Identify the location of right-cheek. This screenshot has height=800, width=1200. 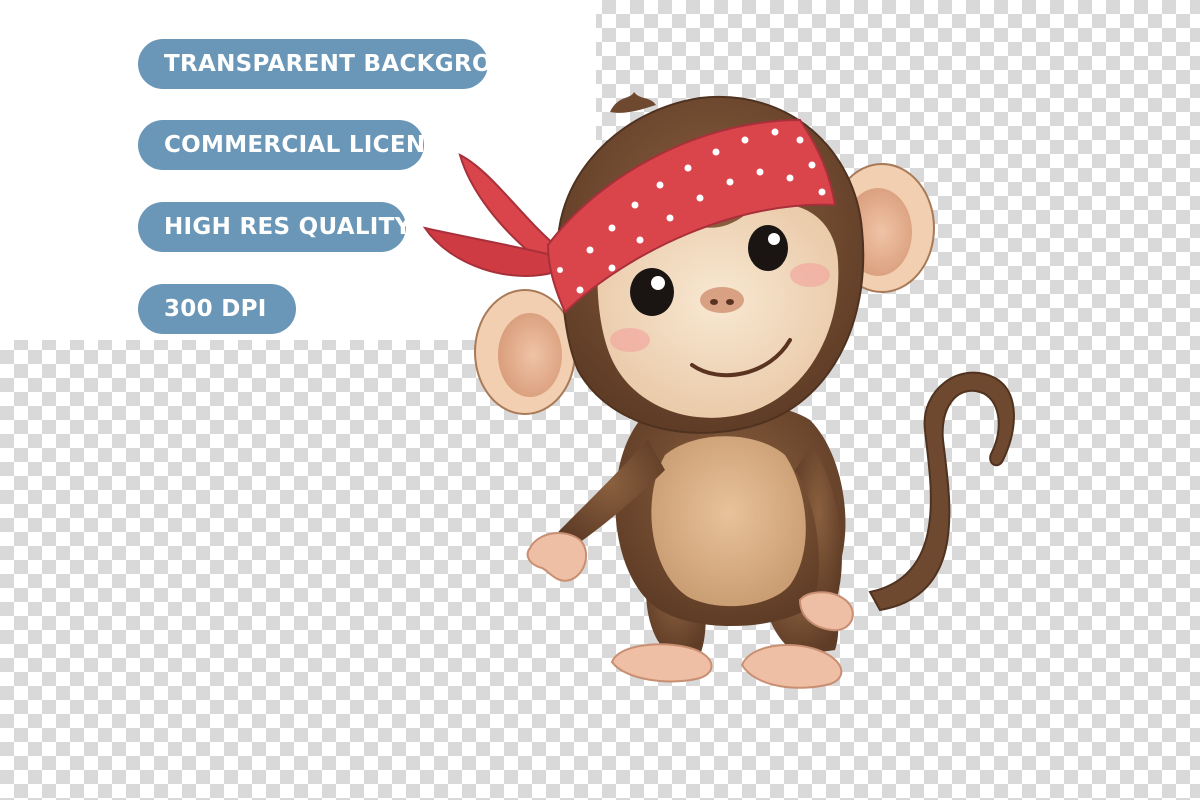
(810, 275).